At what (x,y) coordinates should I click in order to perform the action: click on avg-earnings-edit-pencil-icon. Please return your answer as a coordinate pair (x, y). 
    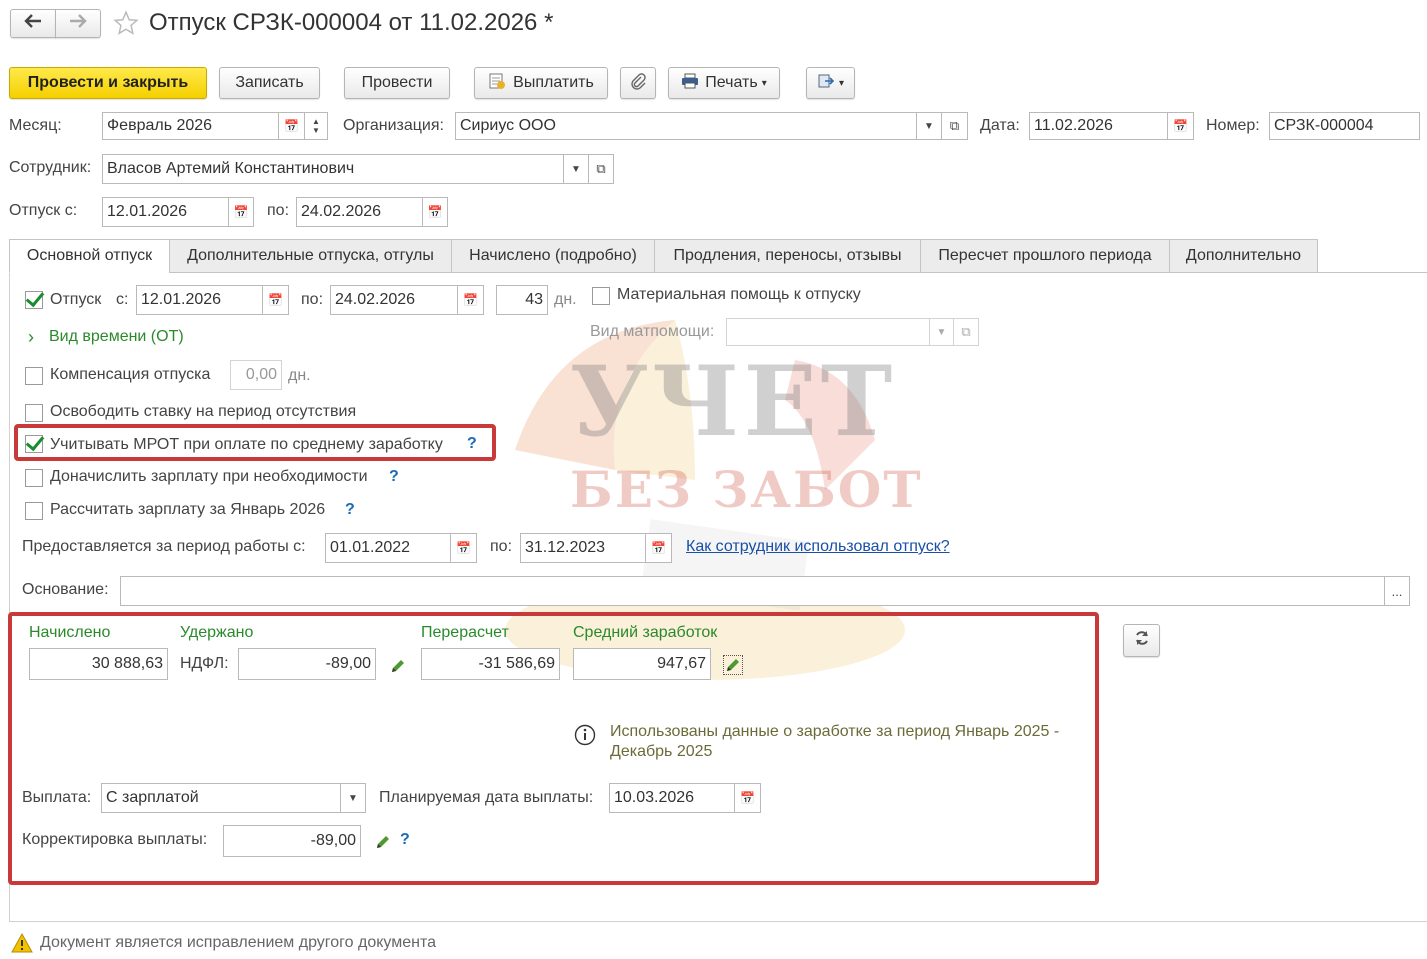
    Looking at the image, I should click on (733, 665).